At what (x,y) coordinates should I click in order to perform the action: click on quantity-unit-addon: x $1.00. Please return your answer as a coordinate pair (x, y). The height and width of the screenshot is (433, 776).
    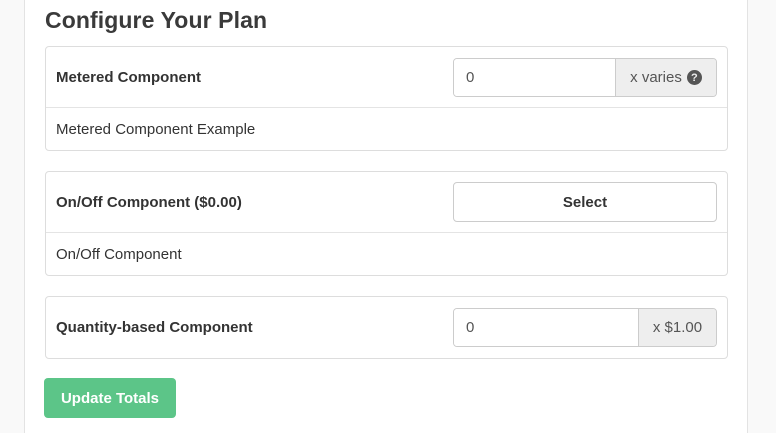
    Looking at the image, I should click on (677, 327).